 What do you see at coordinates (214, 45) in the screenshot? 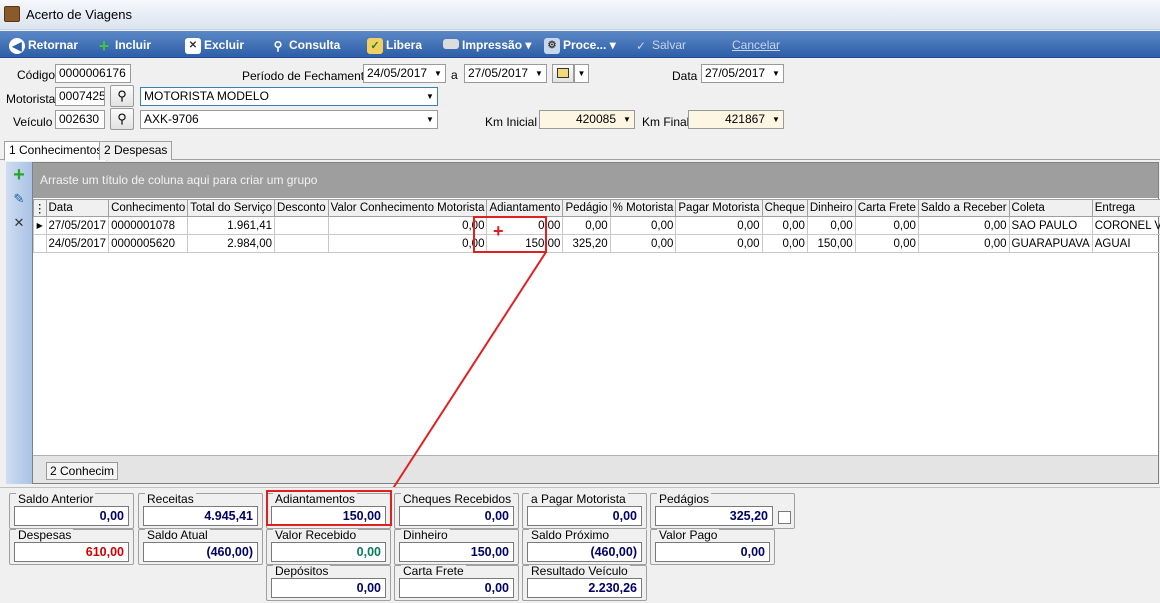
I see `excluir-button: ✕ Excluir` at bounding box center [214, 45].